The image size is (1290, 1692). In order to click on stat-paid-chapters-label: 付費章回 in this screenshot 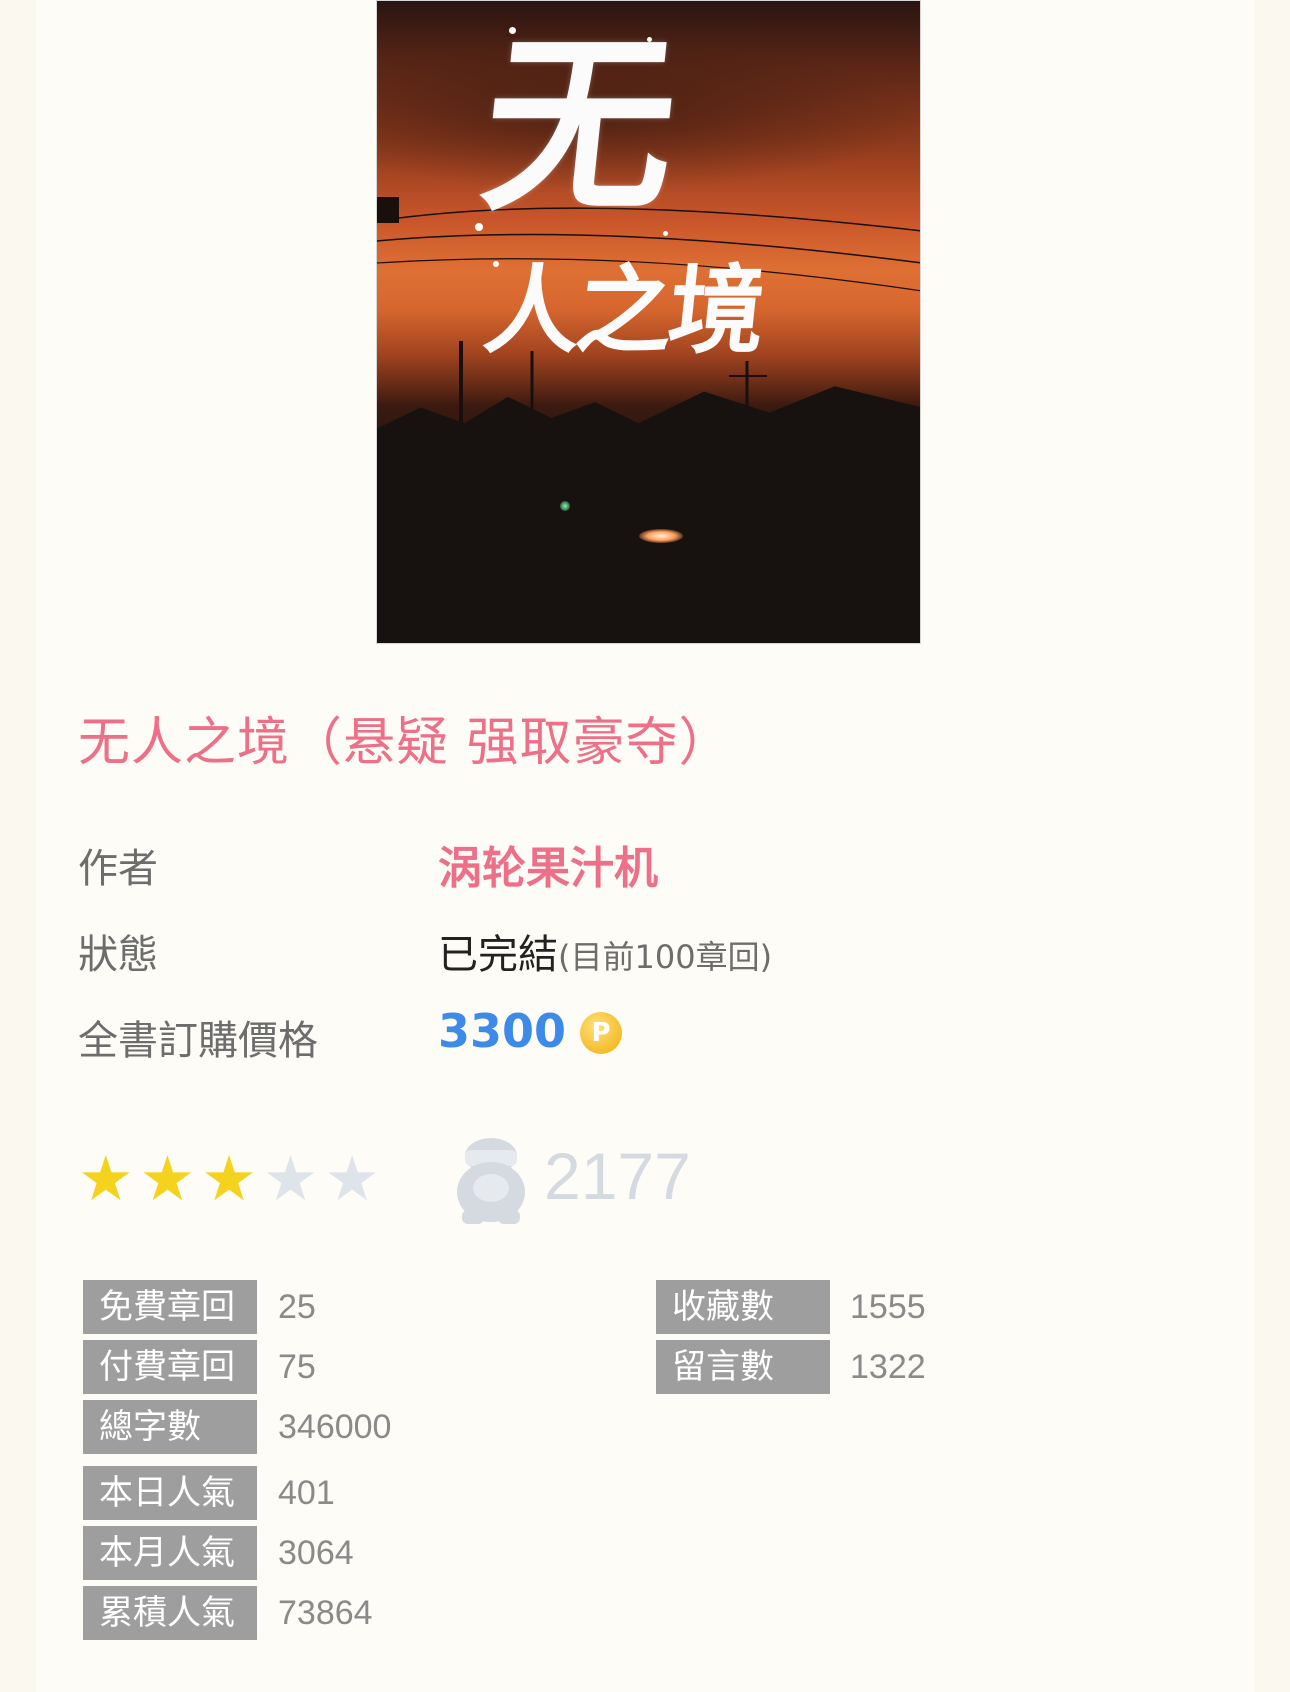, I will do `click(170, 1367)`.